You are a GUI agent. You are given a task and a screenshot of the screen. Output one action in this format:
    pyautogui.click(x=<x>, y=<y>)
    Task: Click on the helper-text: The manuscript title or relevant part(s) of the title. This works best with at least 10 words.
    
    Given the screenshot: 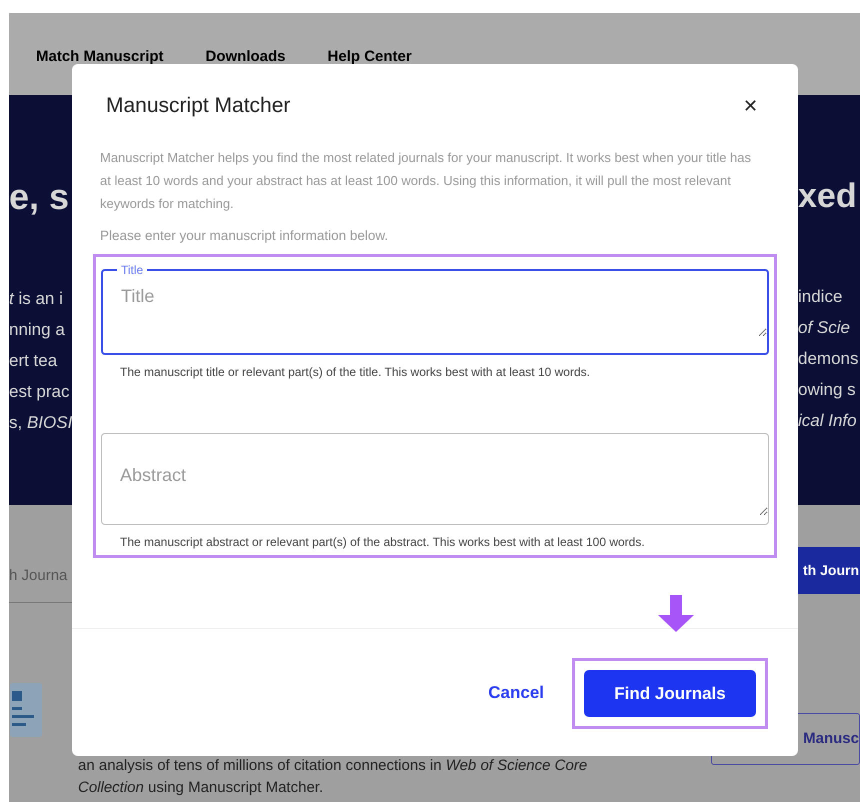 What is the action you would take?
    pyautogui.click(x=355, y=372)
    